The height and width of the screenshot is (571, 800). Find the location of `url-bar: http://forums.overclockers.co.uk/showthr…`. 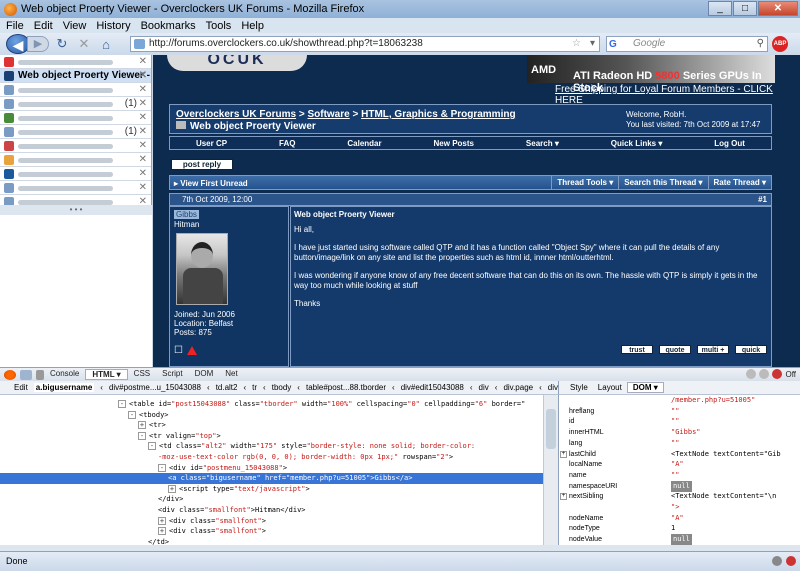

url-bar: http://forums.overclockers.co.uk/showthr… is located at coordinates (365, 44).